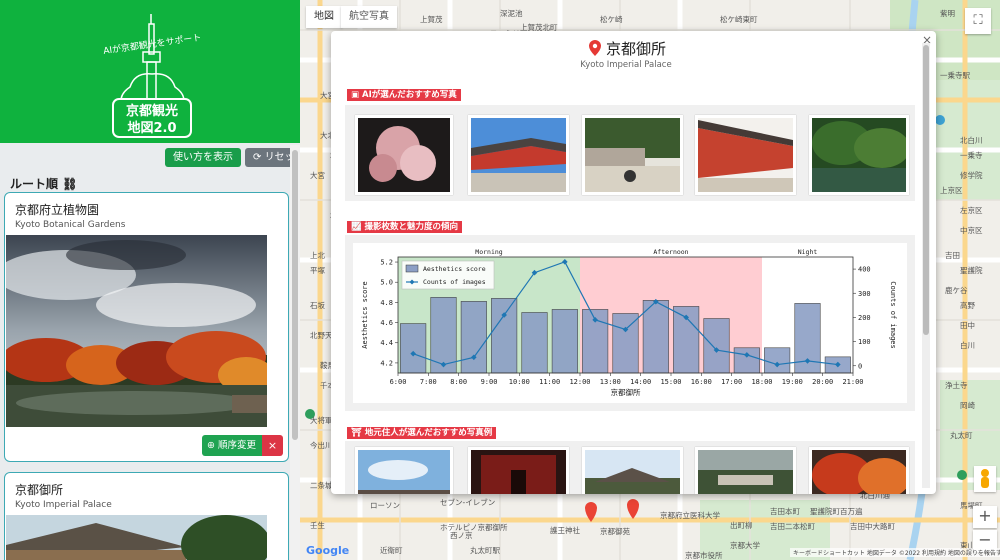 The image size is (1000, 560). I want to click on section-trend-heading: 📈 撮影枚数と魅力度の傾向, so click(405, 227).